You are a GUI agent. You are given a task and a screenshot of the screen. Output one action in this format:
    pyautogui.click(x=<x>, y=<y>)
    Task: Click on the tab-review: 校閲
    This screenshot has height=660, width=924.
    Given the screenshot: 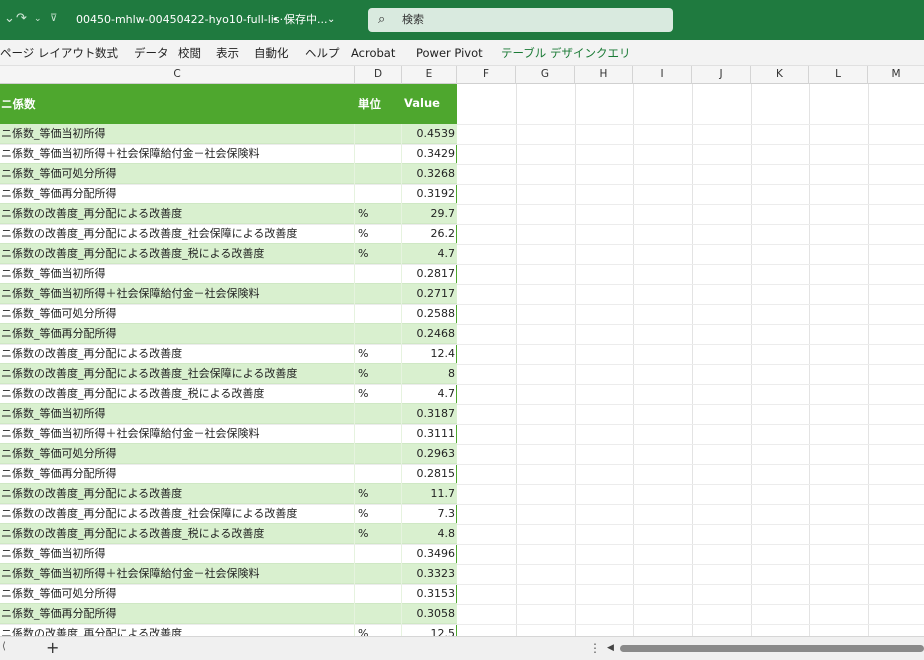 What is the action you would take?
    pyautogui.click(x=189, y=53)
    